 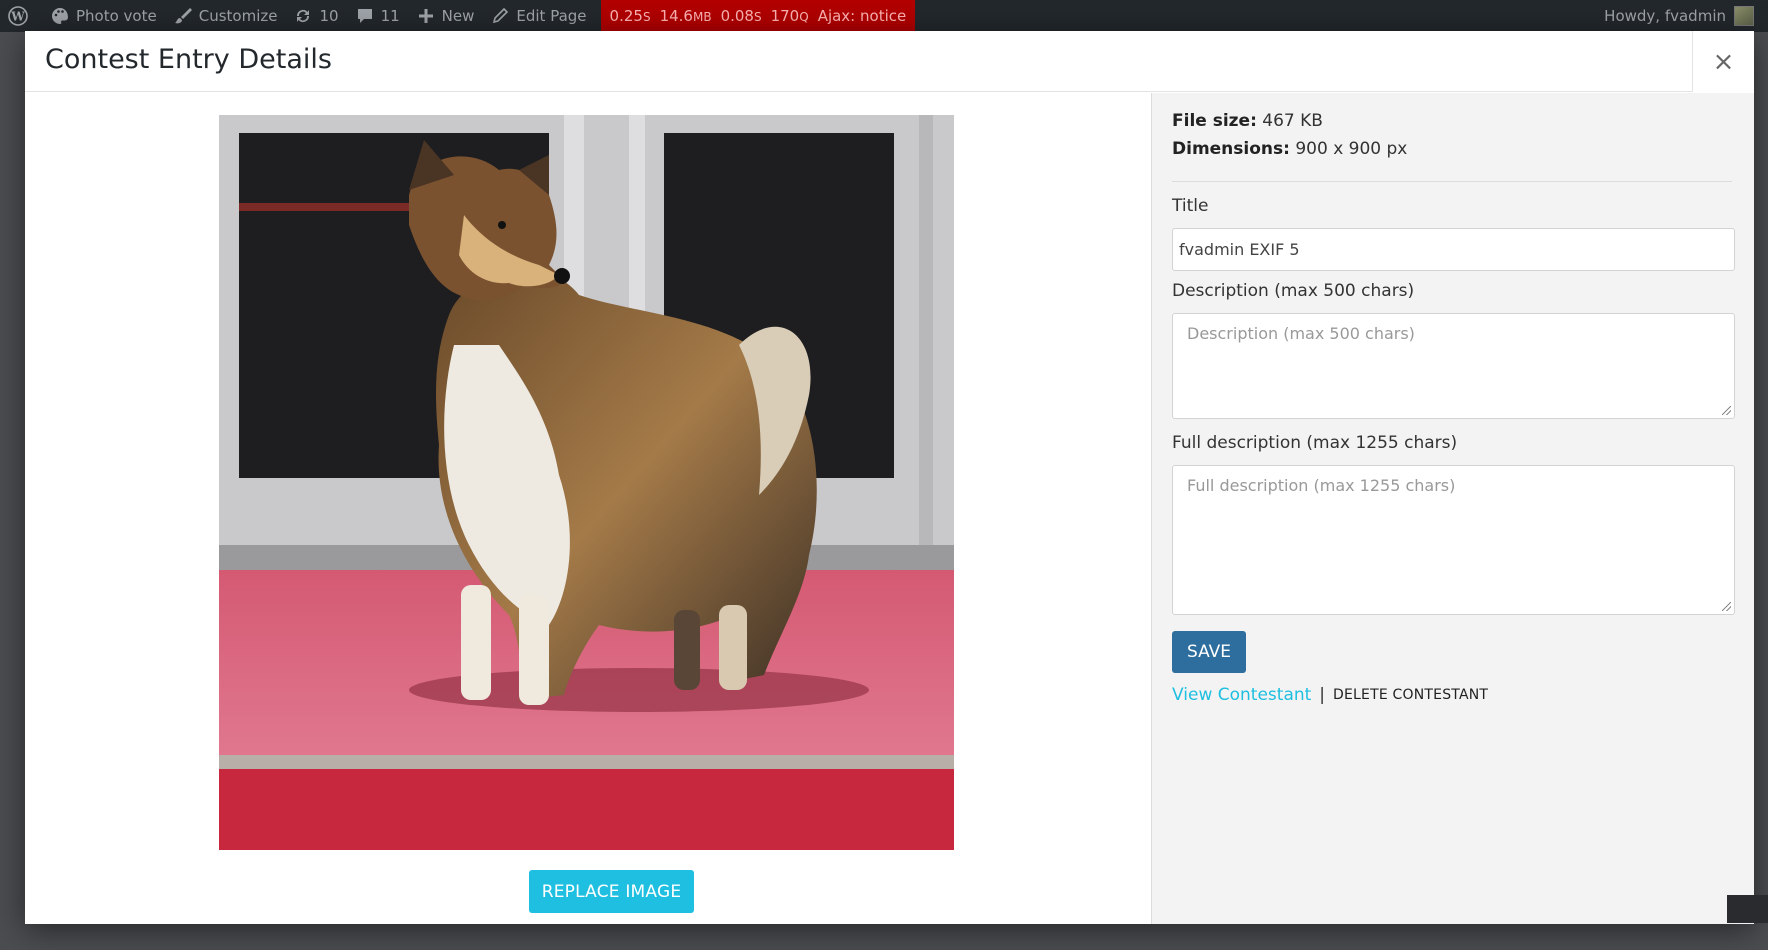 I want to click on full-description-label: Full description (max 1255 chars), so click(x=1315, y=443).